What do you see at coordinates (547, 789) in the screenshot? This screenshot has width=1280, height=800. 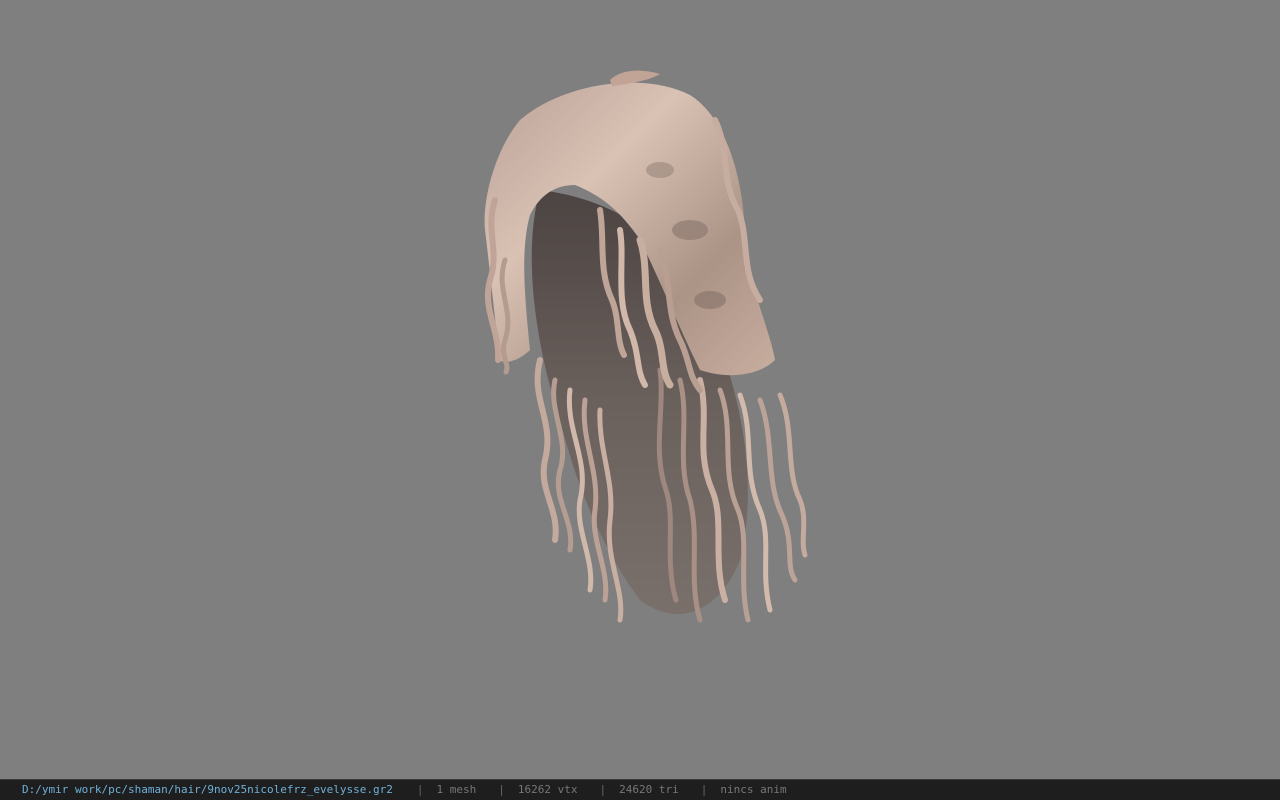 I see `vertex-count: 16262 vtx` at bounding box center [547, 789].